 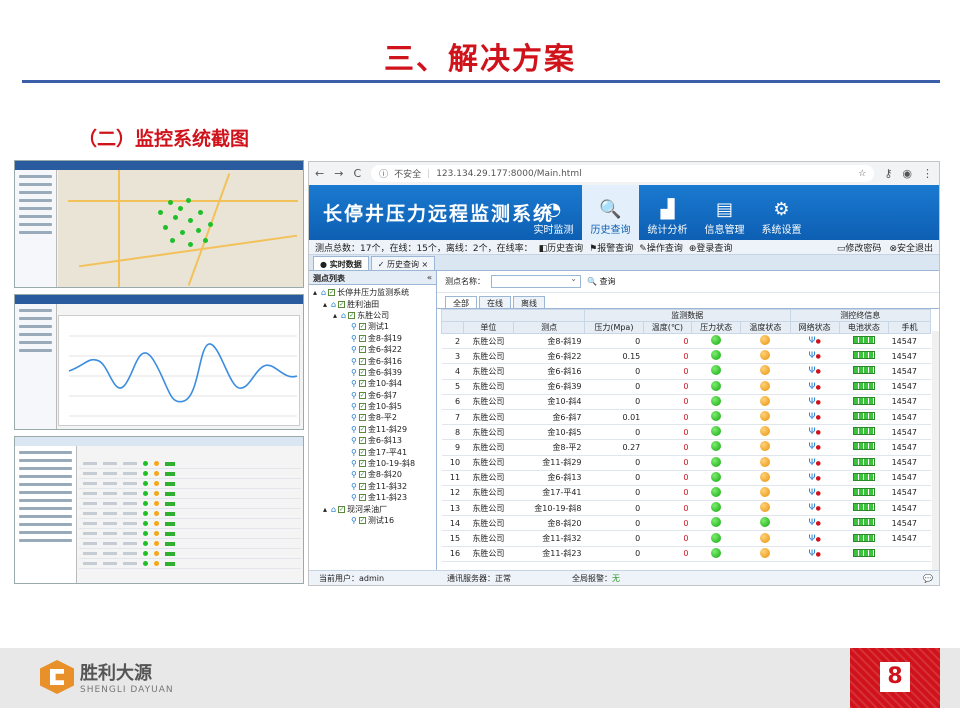 I want to click on table-row: 14 东胜公司 金8-斜20 0 0 Ψ● 14547, so click(x=686, y=523).